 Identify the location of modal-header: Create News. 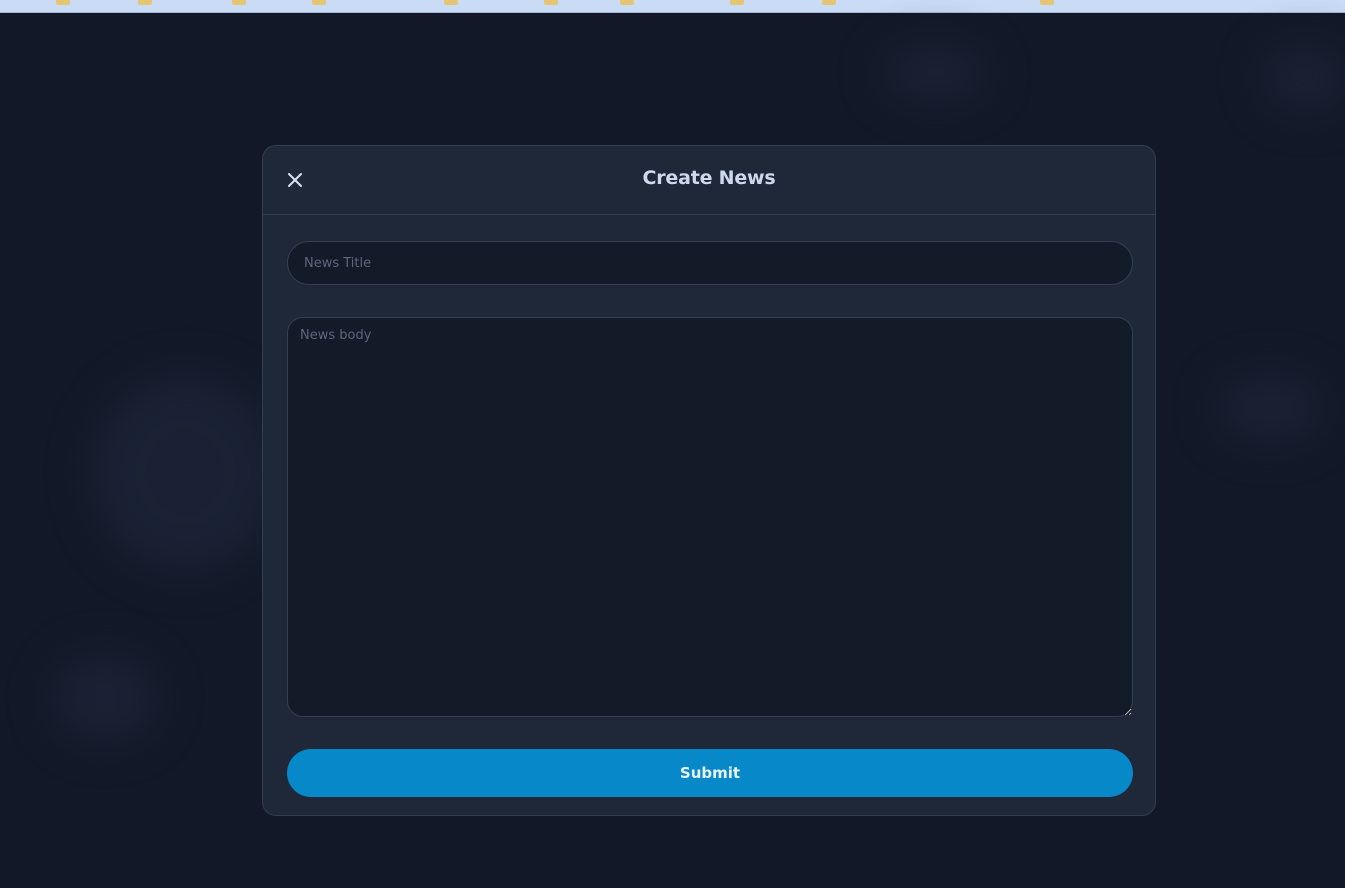
(709, 180).